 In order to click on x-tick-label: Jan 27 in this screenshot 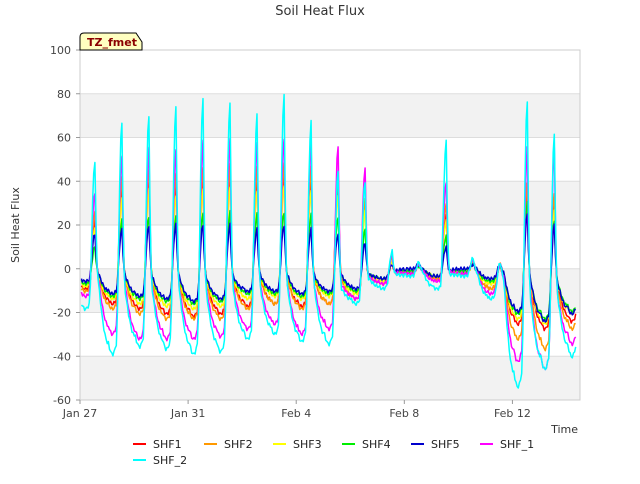, I will do `click(79, 413)`.